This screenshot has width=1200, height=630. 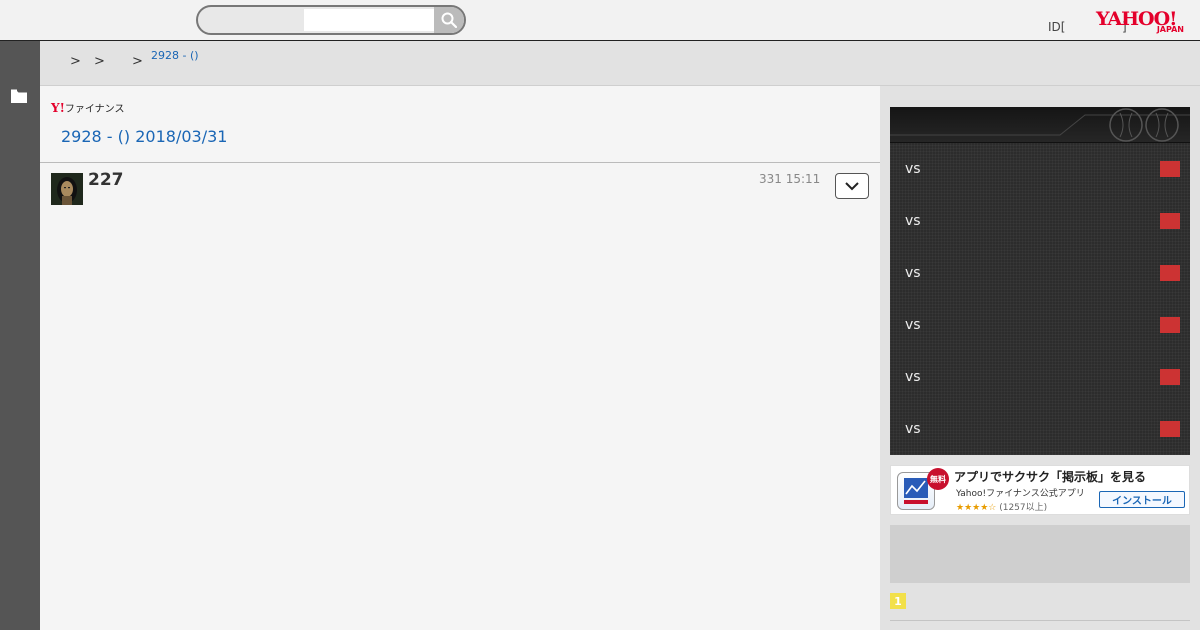 What do you see at coordinates (19, 96) in the screenshot?
I see `folder-icon` at bounding box center [19, 96].